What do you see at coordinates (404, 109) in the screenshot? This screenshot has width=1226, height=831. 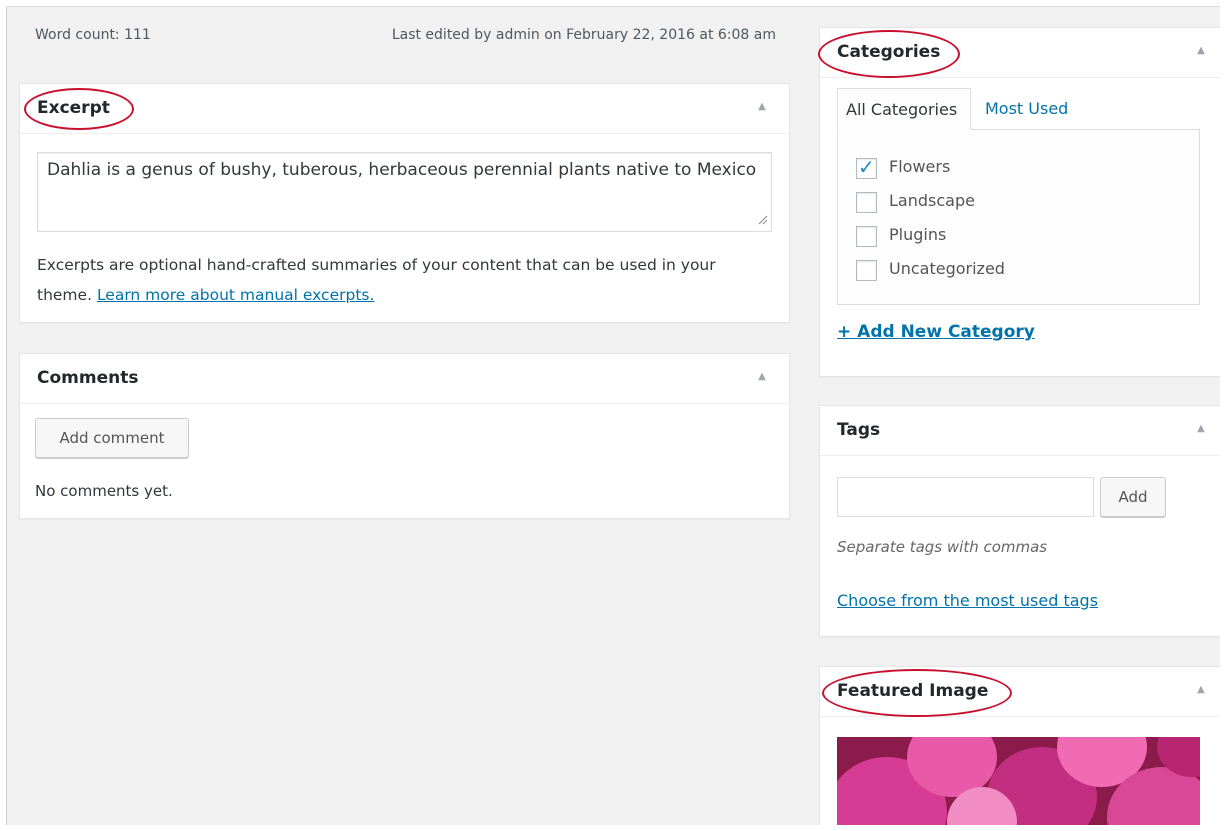 I see `excerpt-header: Excerpt ▲` at bounding box center [404, 109].